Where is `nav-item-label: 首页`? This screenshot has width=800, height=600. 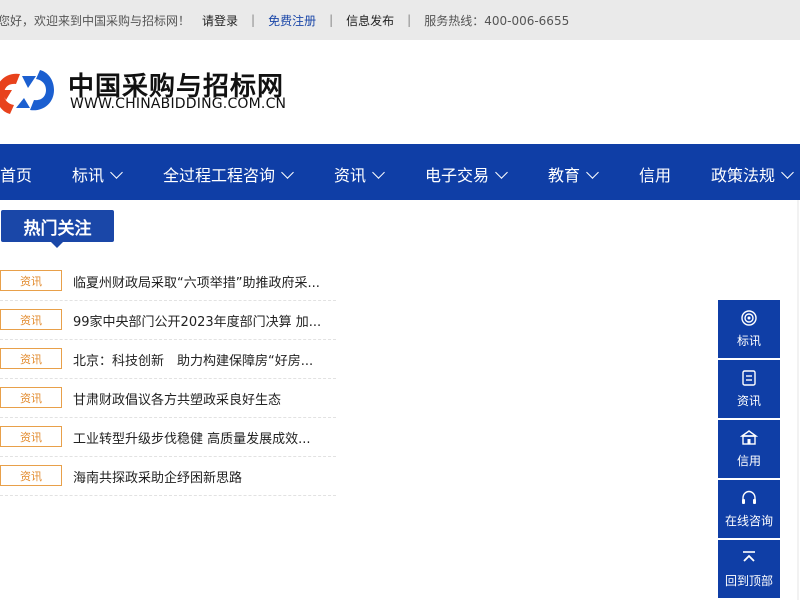 nav-item-label: 首页 is located at coordinates (16, 175).